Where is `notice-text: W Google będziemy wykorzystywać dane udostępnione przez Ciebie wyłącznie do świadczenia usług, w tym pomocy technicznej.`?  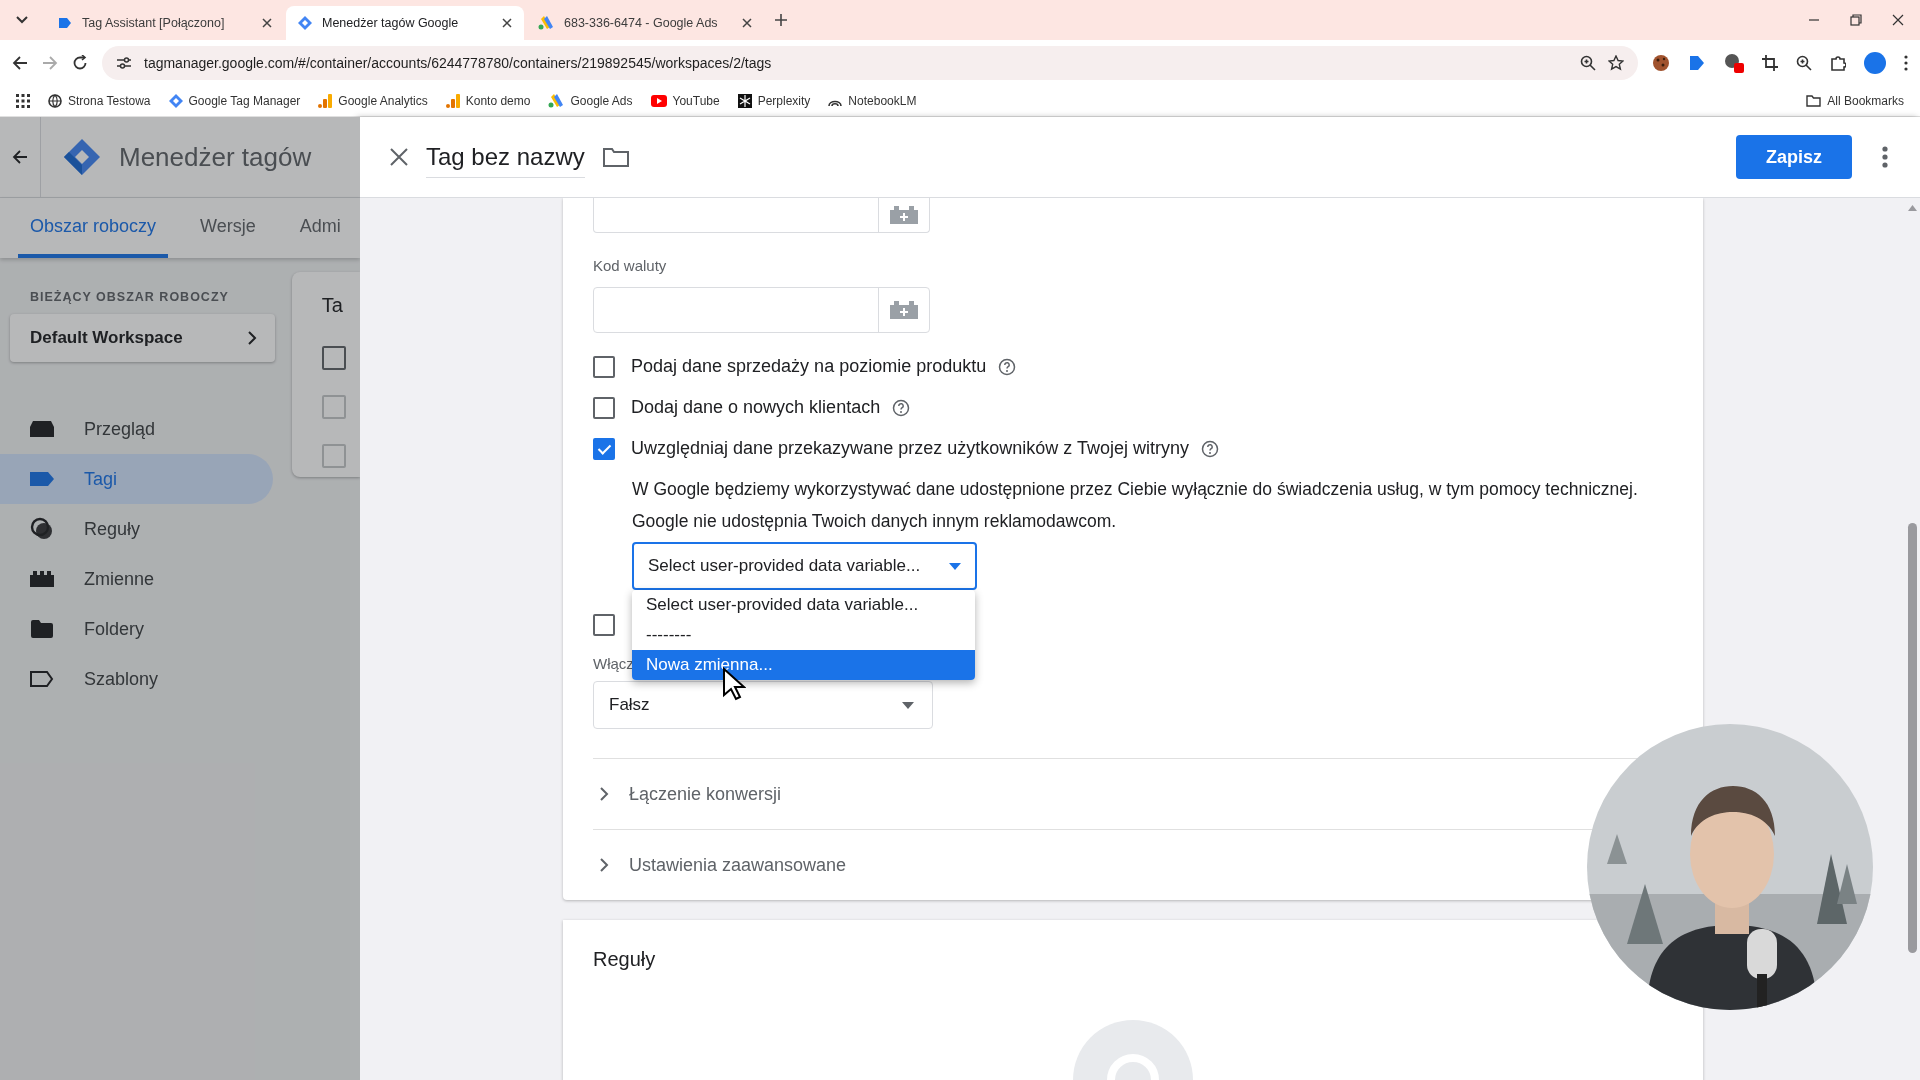
notice-text: W Google będziemy wykorzystywać dane udostępnione przez Ciebie wyłącznie do świadczenia usług, w tym pomocy technicznej. is located at coordinates (1135, 489).